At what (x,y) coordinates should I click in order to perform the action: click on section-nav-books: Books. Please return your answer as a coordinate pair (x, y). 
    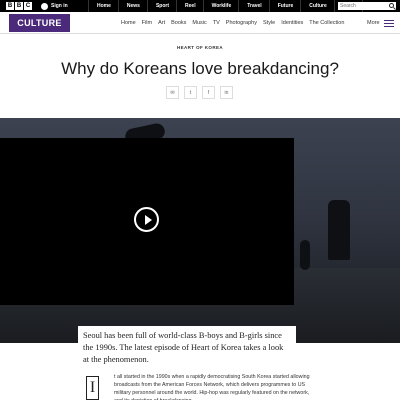
    Looking at the image, I should click on (178, 23).